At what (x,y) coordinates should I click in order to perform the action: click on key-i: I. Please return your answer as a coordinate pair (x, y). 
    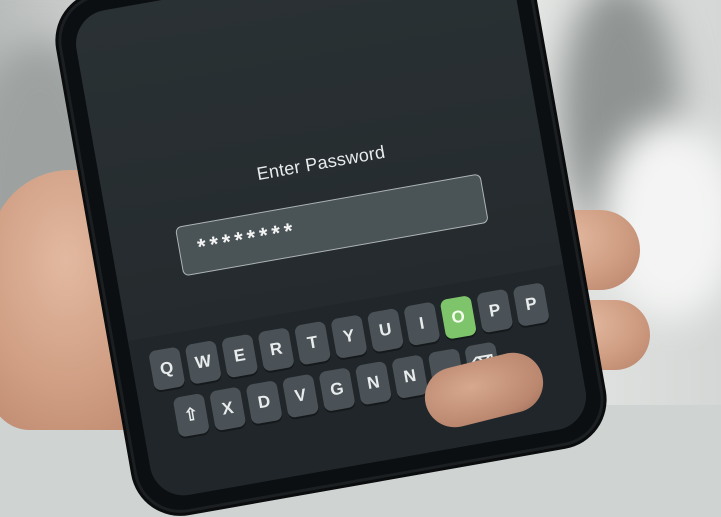
    Looking at the image, I should click on (422, 324).